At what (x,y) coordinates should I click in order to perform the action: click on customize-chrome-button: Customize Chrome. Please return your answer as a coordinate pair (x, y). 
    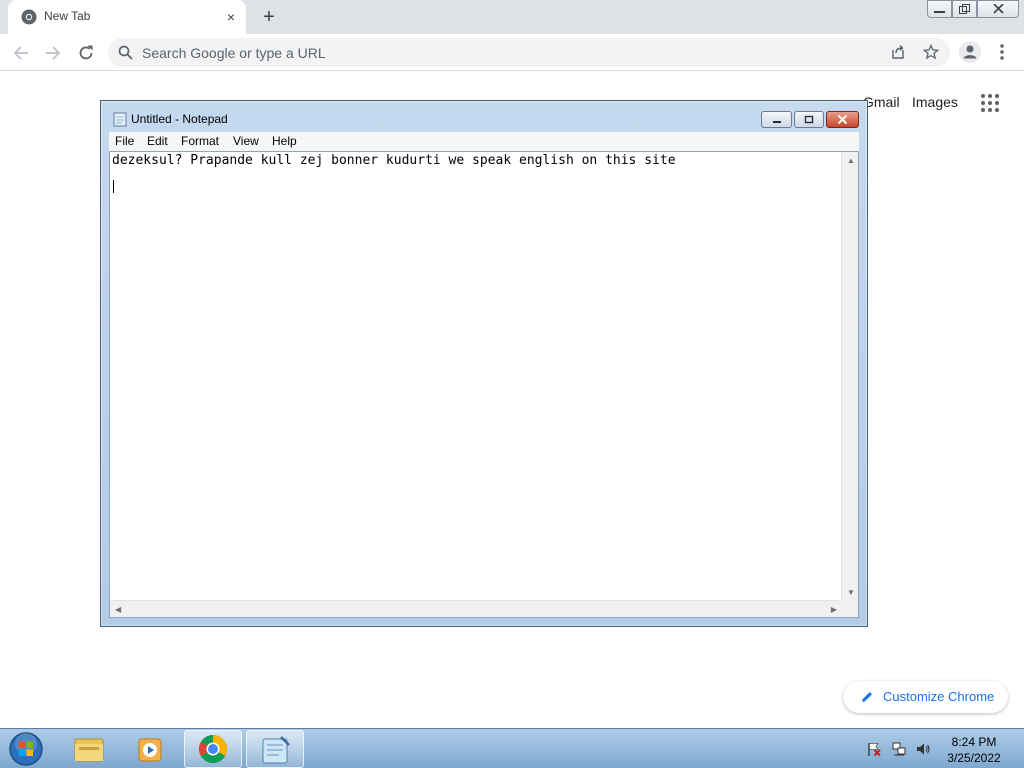
    Looking at the image, I should click on (925, 697).